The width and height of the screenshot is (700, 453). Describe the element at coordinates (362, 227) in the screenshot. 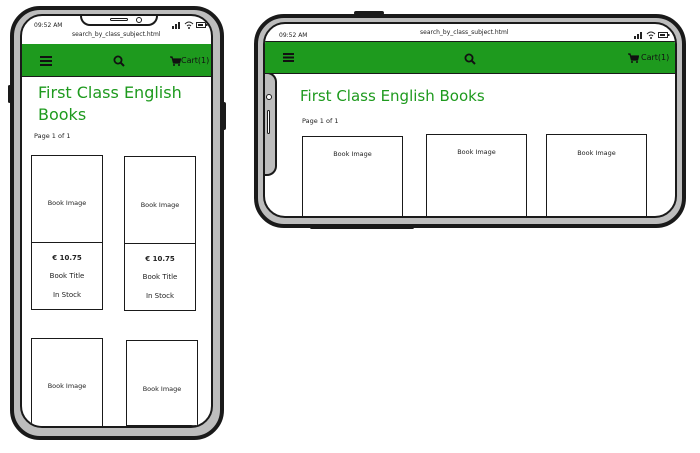

I see `landscape-bottom-button` at that location.